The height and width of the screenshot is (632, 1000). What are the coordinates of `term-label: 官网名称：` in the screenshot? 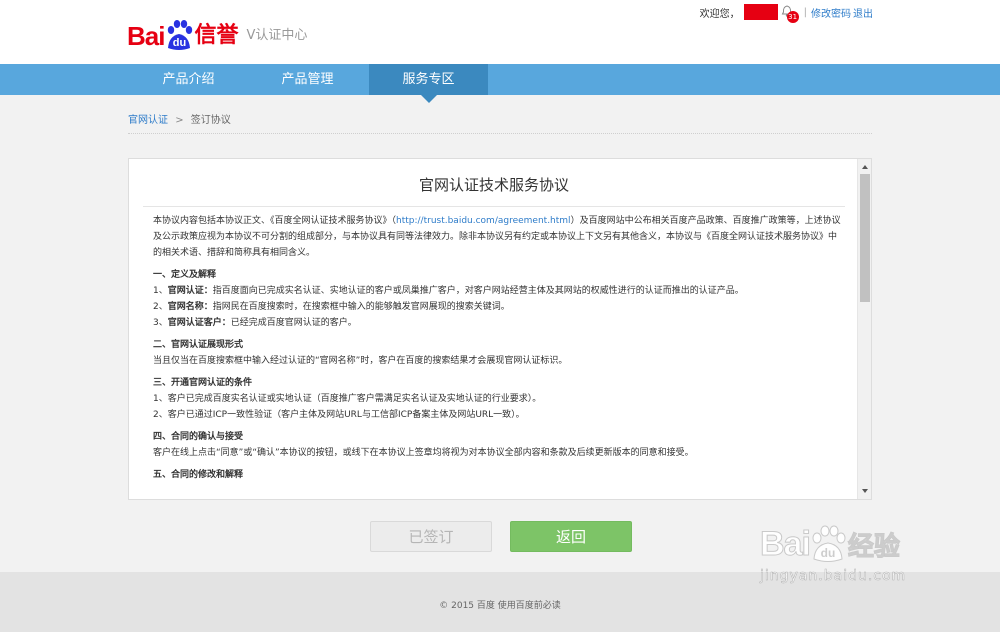 It's located at (190, 307).